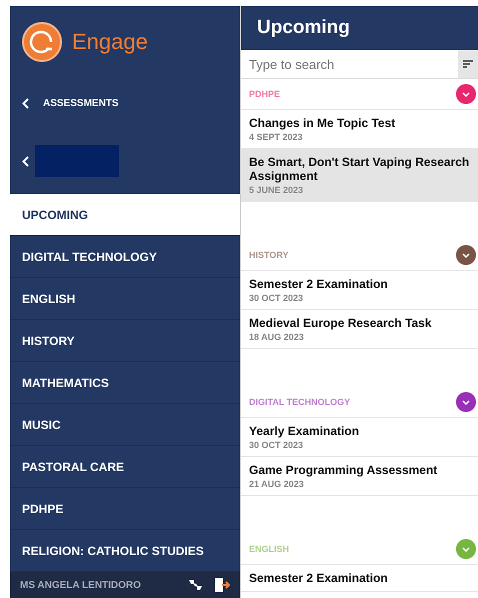  Describe the element at coordinates (359, 169) in the screenshot. I see `assessment-title: Be Smart, Don't Start Vaping Research Assignment` at that location.